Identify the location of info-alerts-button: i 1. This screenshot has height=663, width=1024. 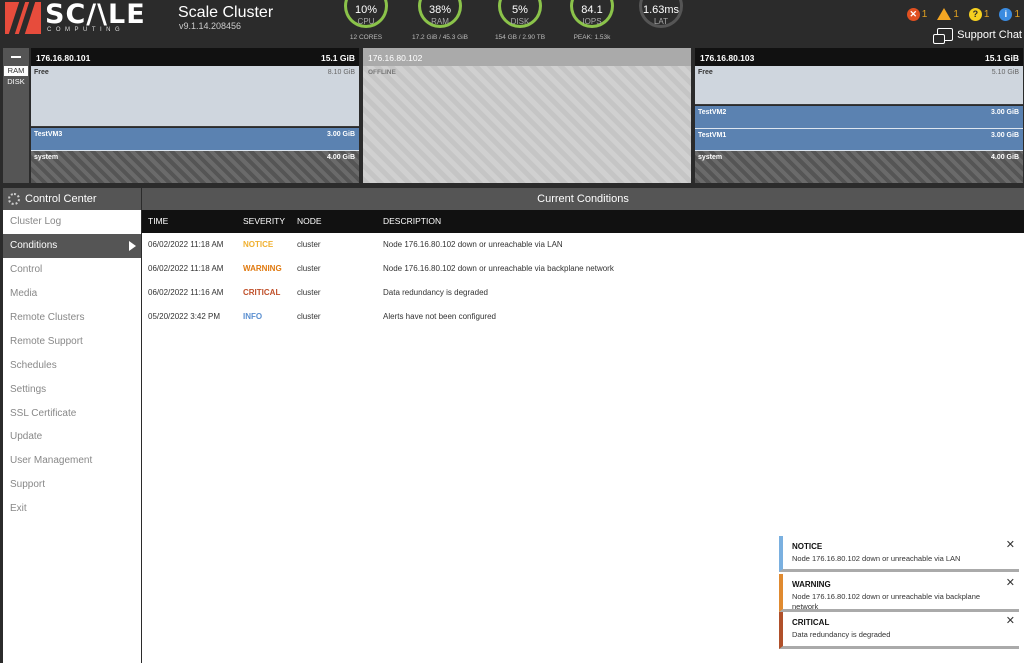
(1009, 14).